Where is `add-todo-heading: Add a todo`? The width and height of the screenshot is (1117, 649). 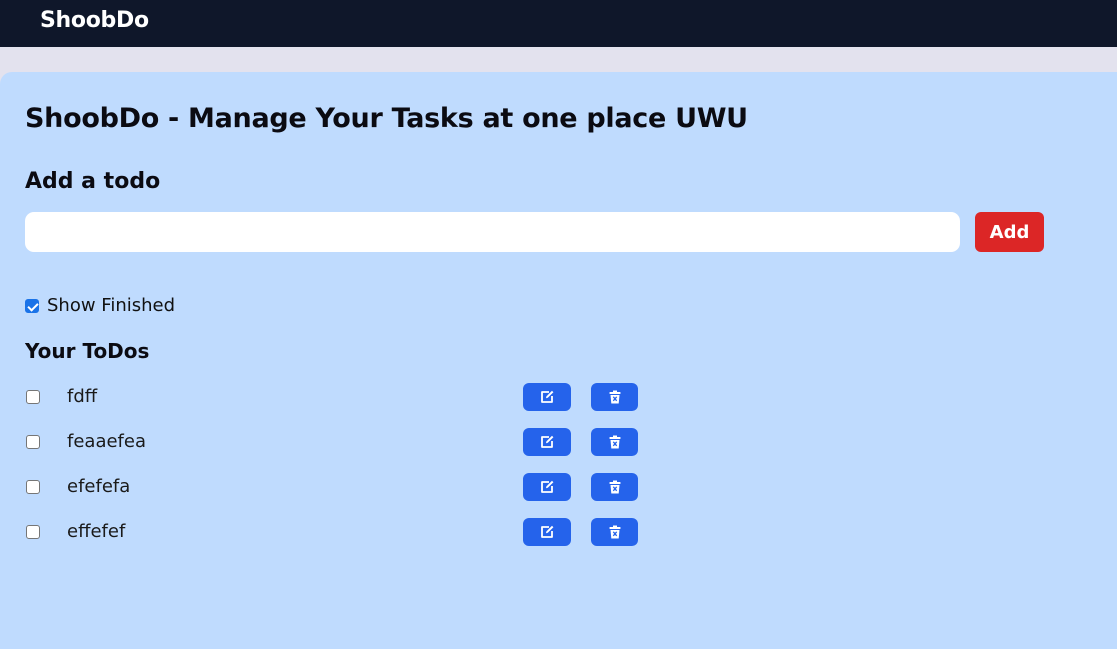
add-todo-heading: Add a todo is located at coordinates (93, 181).